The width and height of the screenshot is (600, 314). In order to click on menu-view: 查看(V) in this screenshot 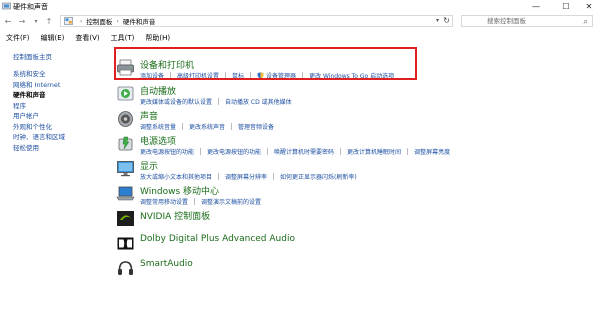, I will do `click(87, 38)`.